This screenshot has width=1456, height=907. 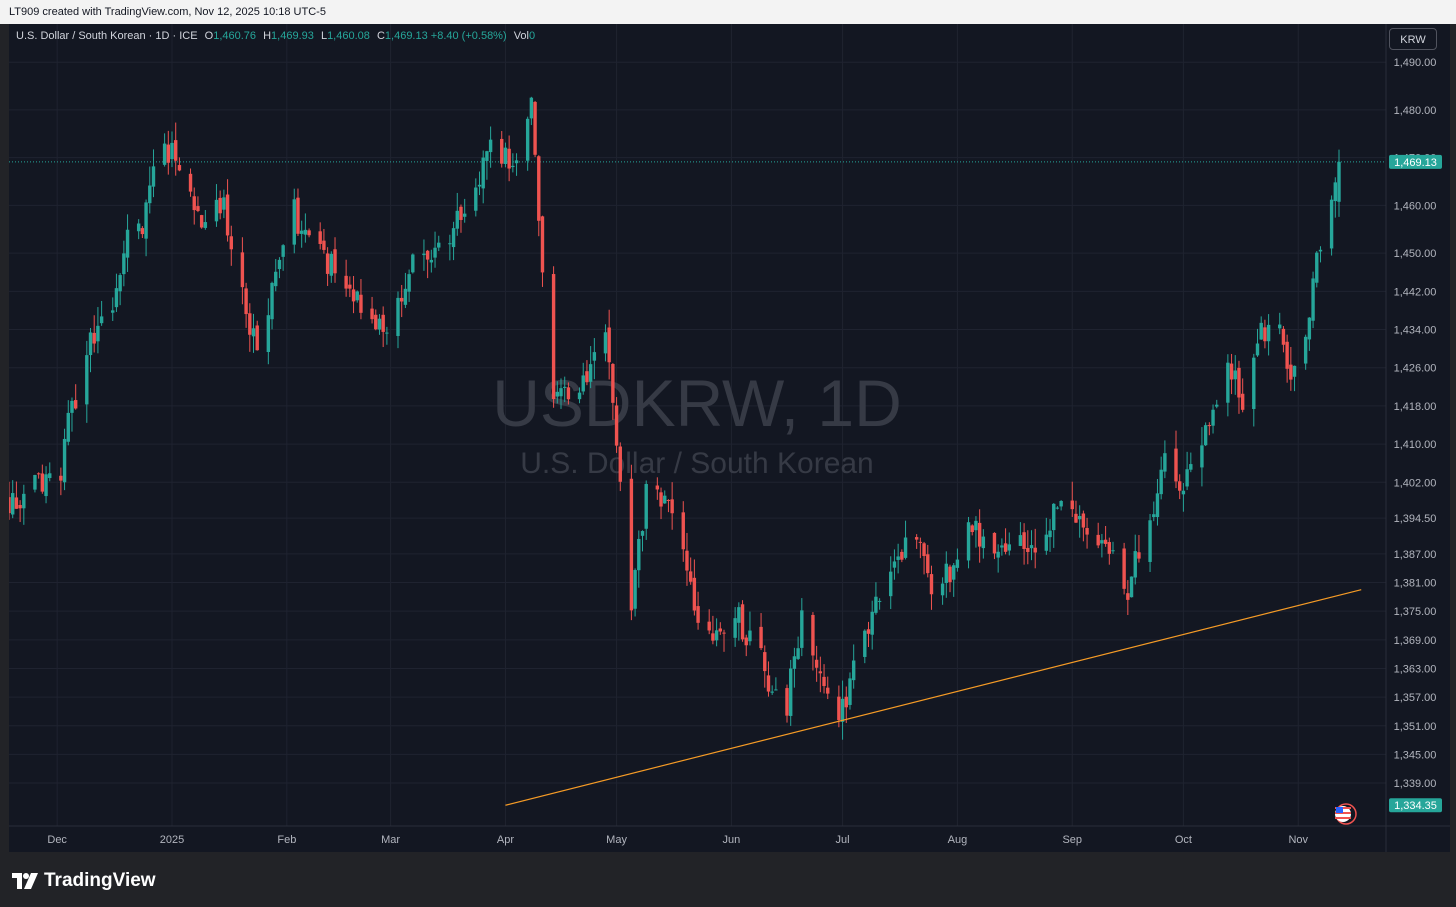 What do you see at coordinates (1346, 814) in the screenshot?
I see `us-flag-icon` at bounding box center [1346, 814].